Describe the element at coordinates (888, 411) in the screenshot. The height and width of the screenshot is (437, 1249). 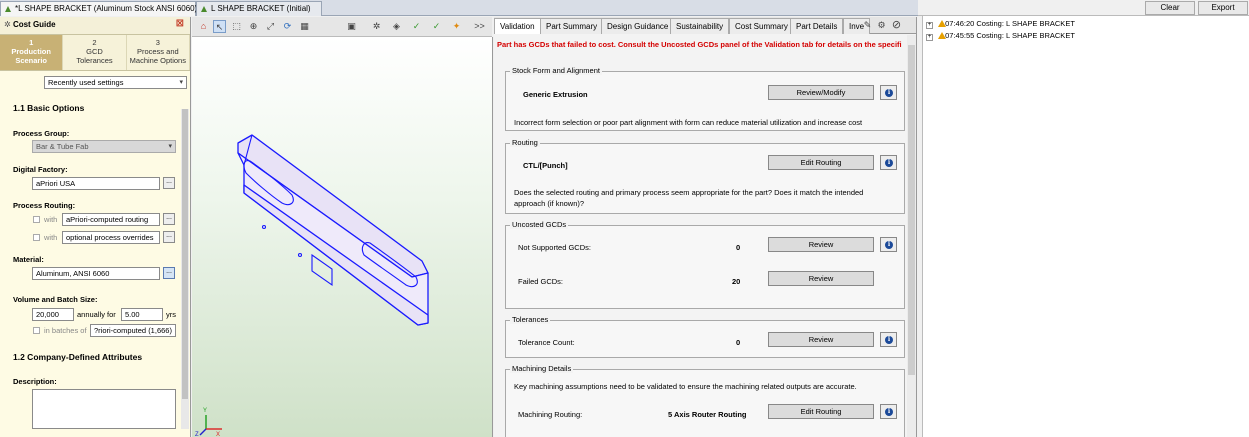
I see `machining-info-button: i` at that location.